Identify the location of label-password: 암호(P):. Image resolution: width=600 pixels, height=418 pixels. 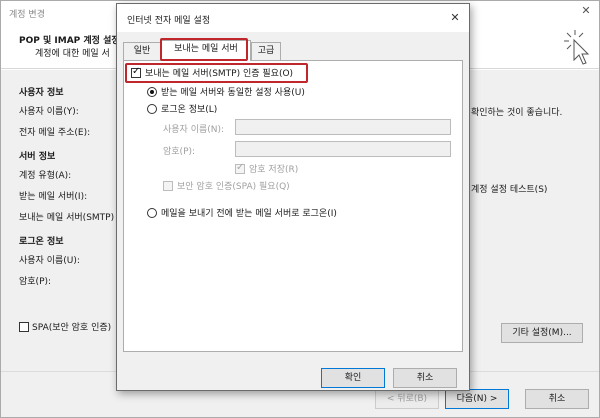
(35, 282).